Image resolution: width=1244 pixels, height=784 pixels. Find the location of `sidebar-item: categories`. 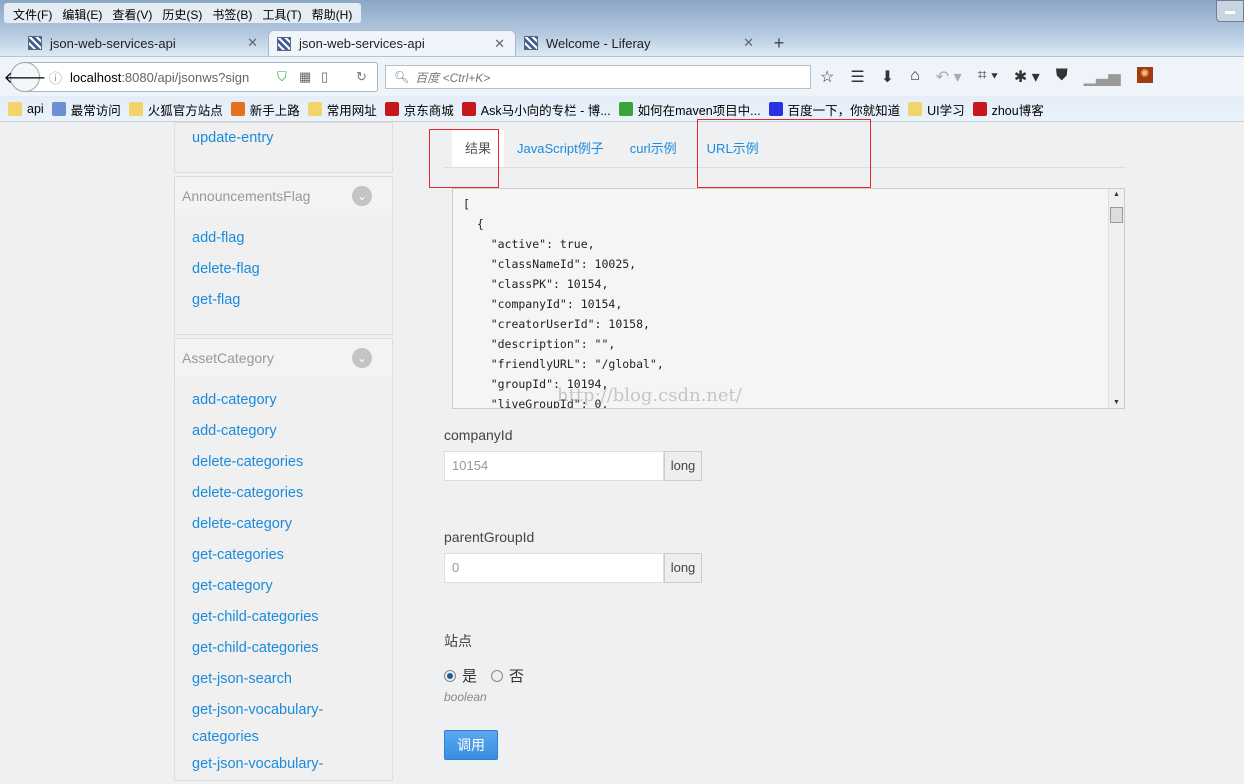

sidebar-item: categories is located at coordinates (283, 737).